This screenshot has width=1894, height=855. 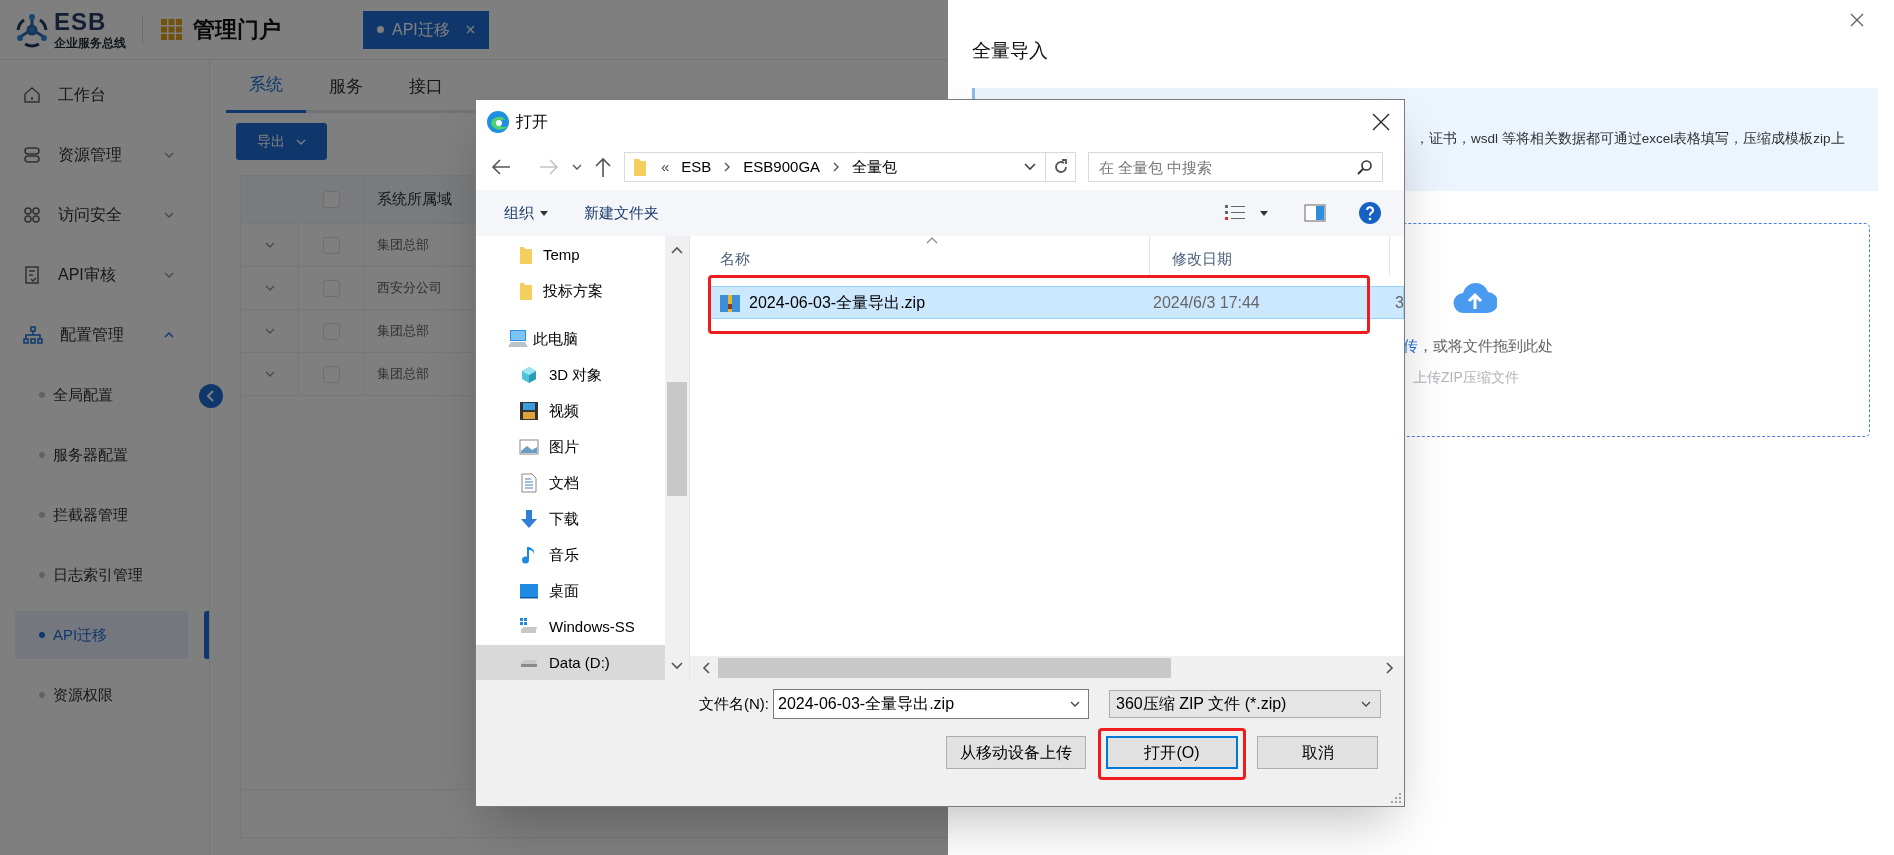 I want to click on sidebar-subitem: 日志索引管理, so click(x=101, y=575).